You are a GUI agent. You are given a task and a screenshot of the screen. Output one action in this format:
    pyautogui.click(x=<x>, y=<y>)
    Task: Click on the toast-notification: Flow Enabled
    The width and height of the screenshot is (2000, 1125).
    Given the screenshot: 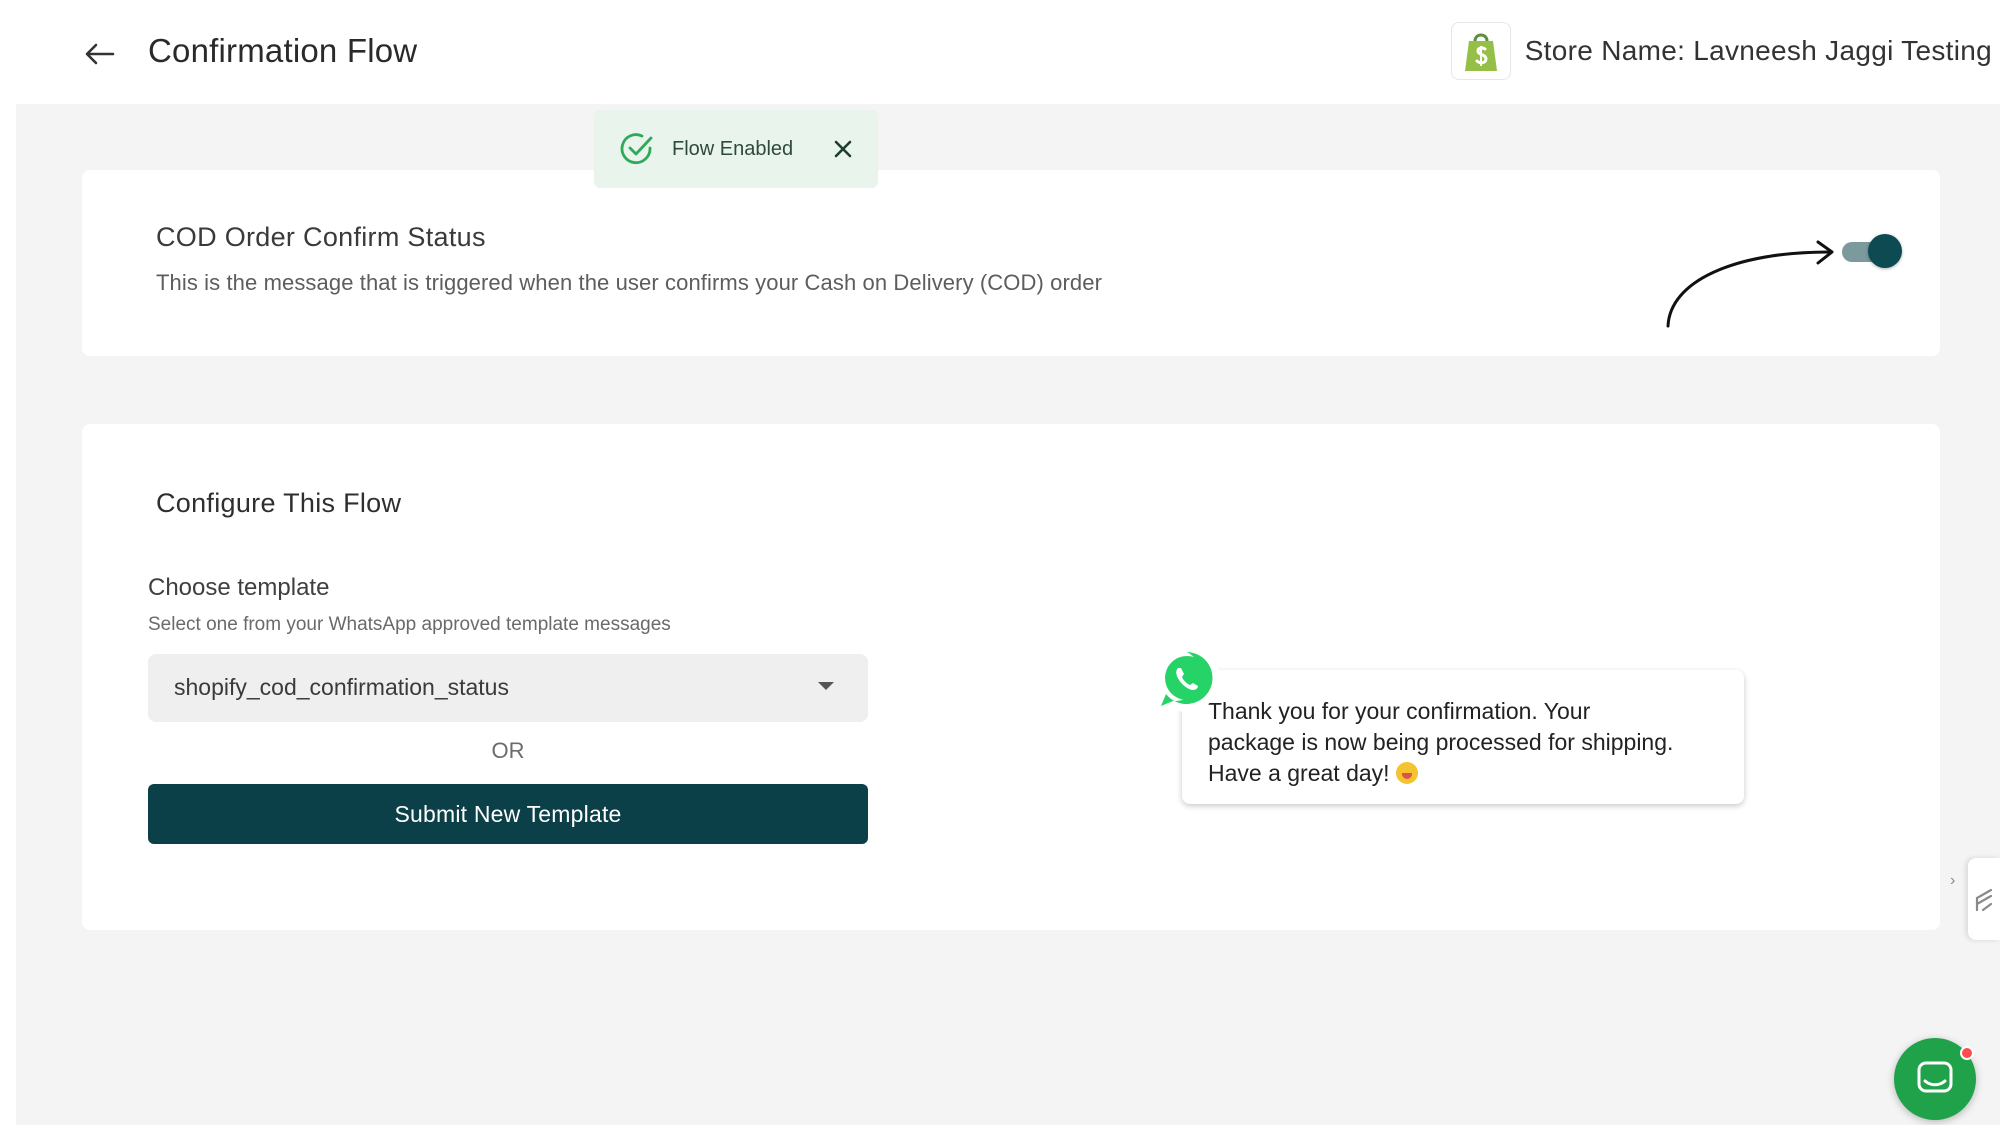 What is the action you would take?
    pyautogui.click(x=736, y=149)
    